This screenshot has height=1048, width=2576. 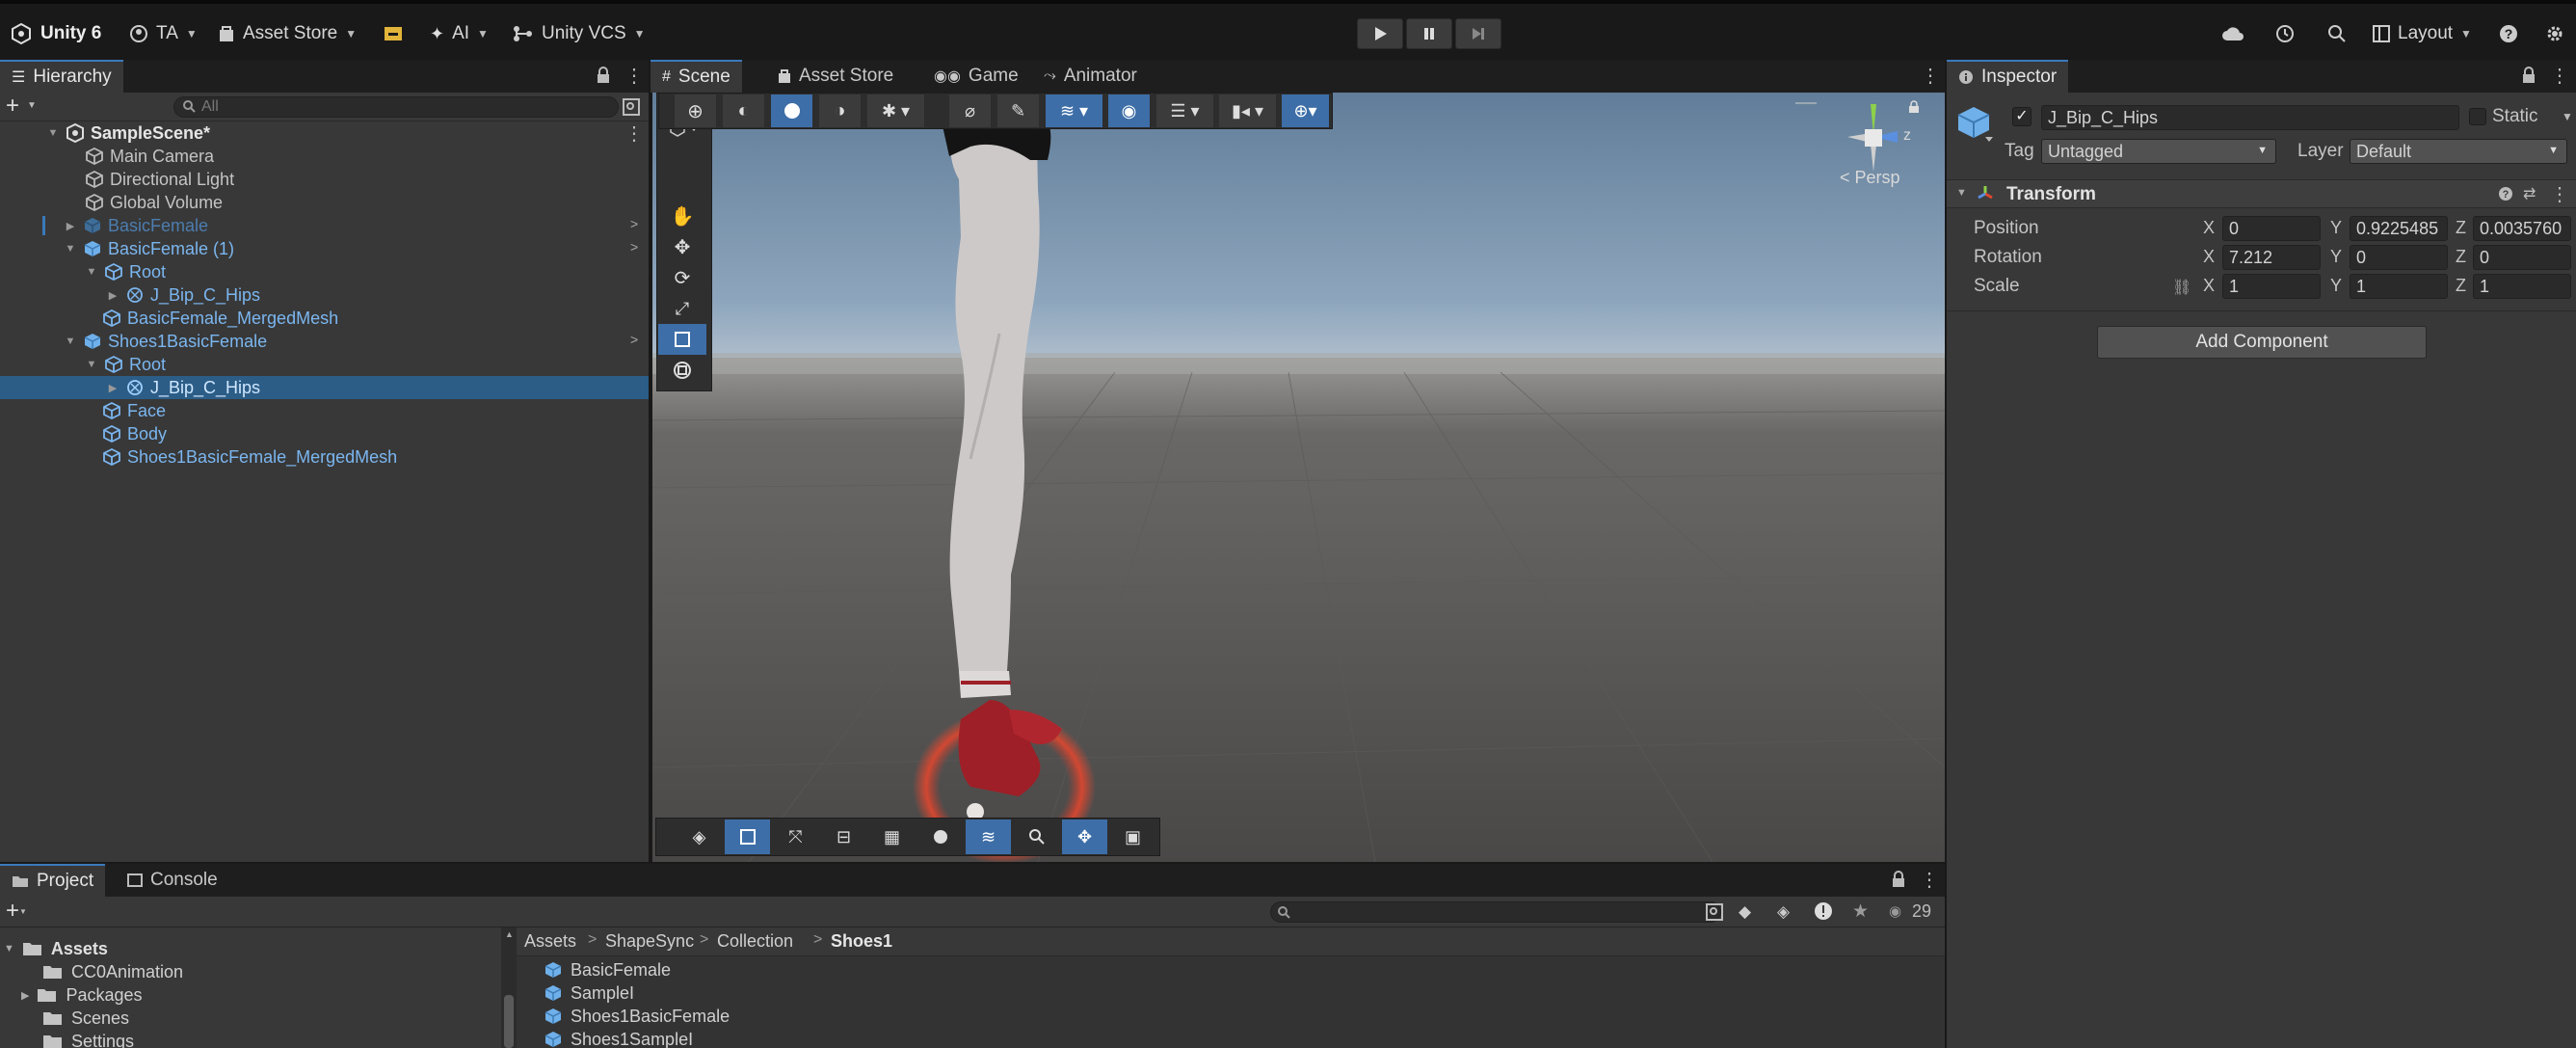 What do you see at coordinates (88, 1039) in the screenshot?
I see `folder-row: Settings` at bounding box center [88, 1039].